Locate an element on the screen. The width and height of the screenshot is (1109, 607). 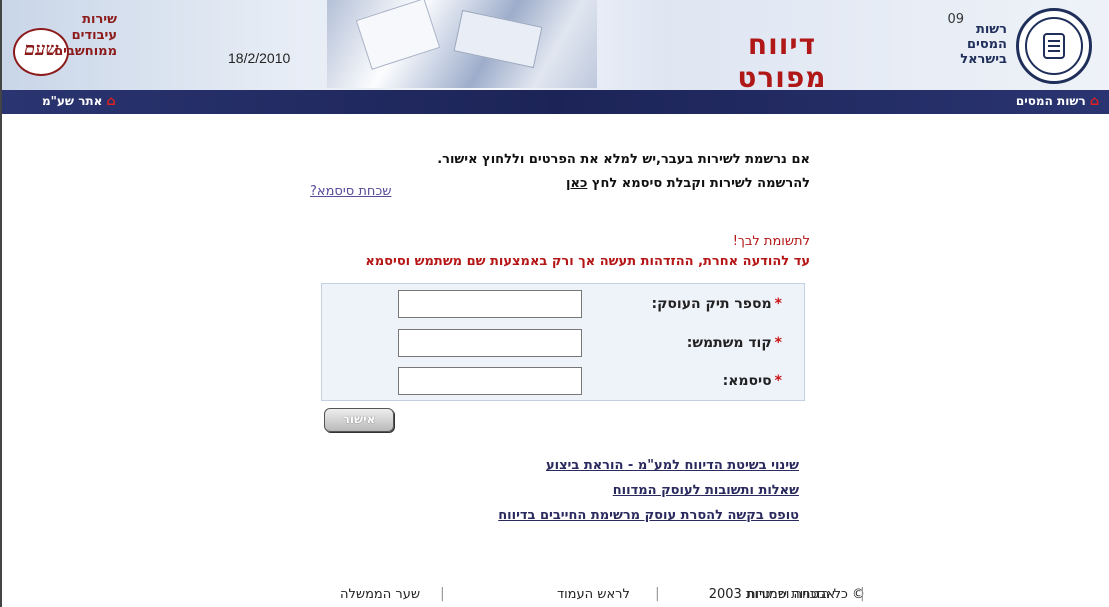
date-label: 18/2/2010 is located at coordinates (259, 58).